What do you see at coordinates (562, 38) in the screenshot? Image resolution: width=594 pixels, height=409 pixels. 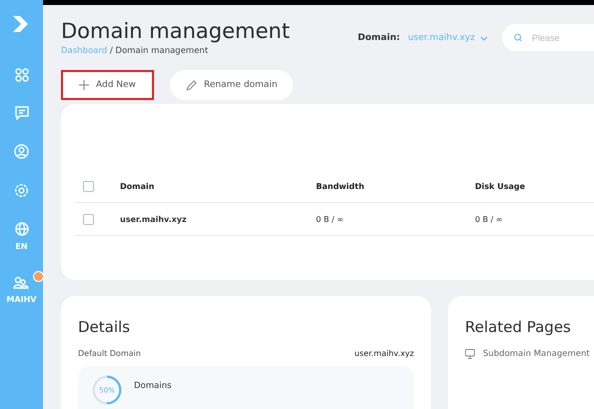 I see `search-input: Please` at bounding box center [562, 38].